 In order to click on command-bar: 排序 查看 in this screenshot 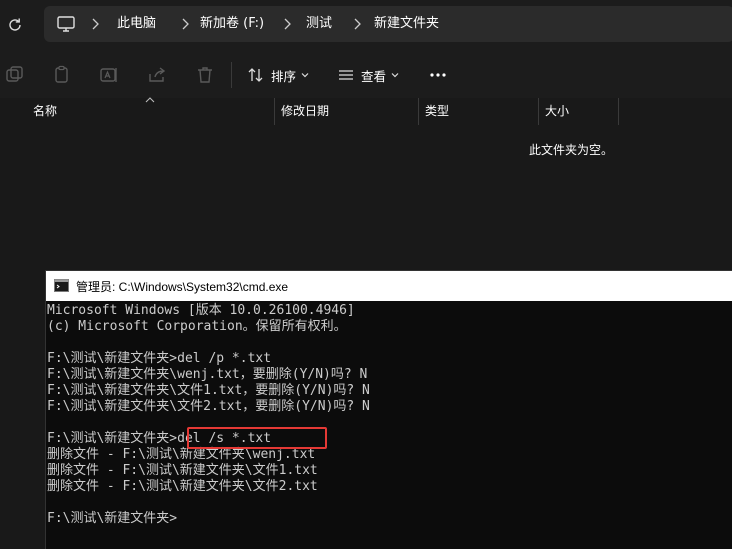, I will do `click(366, 75)`.